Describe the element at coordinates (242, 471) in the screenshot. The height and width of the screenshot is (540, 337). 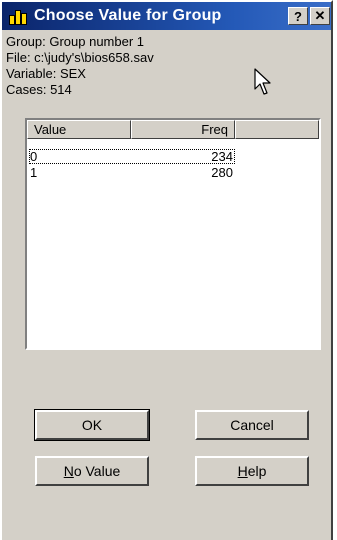
I see `help-mnemonic: H` at that location.